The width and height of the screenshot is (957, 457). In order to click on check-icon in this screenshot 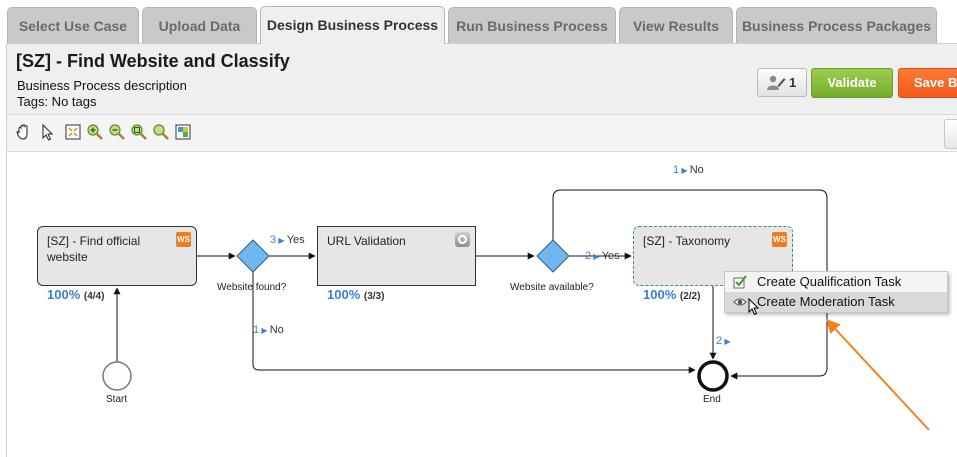, I will do `click(740, 282)`.